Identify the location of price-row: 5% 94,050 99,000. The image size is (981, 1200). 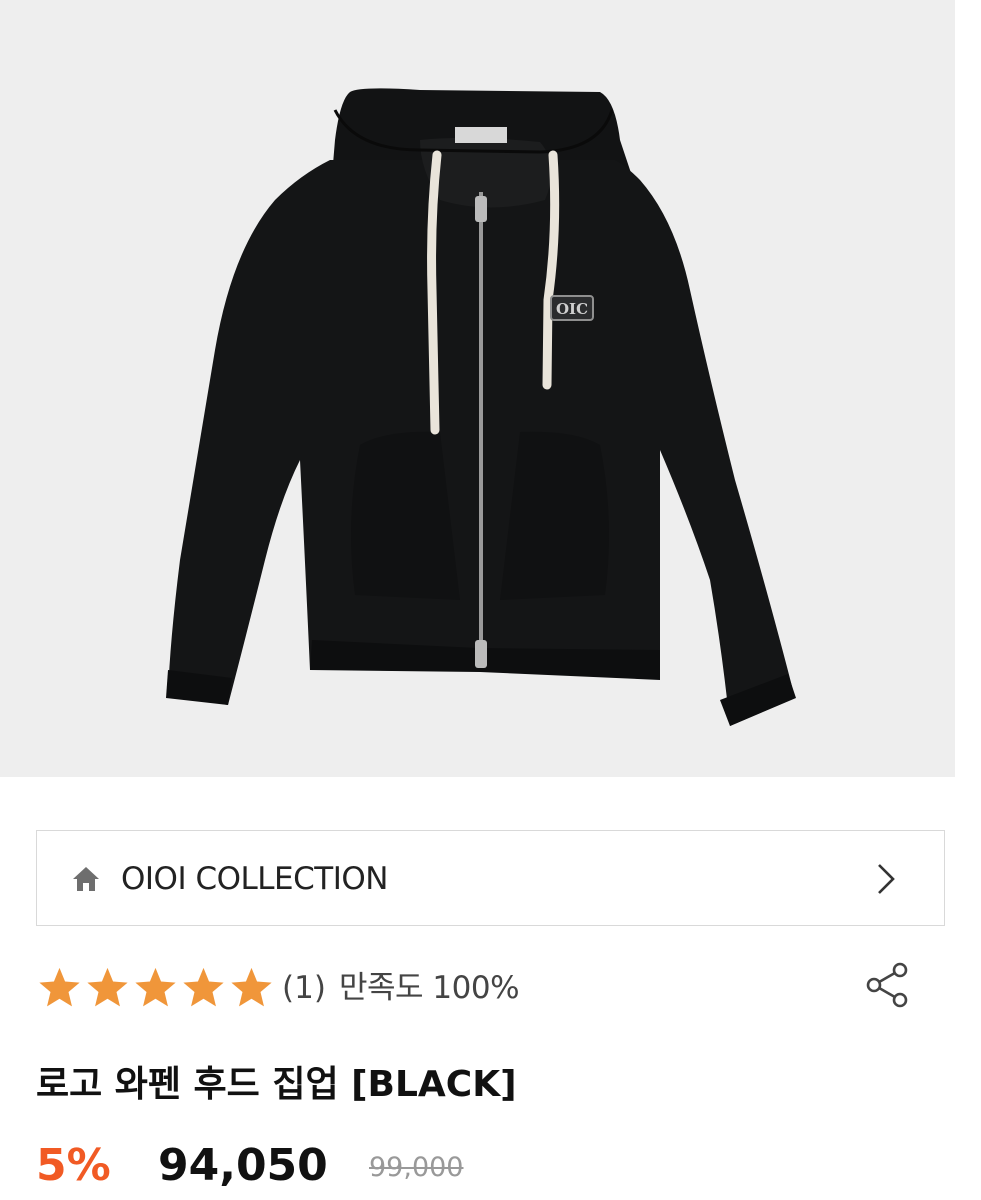
(490, 1165).